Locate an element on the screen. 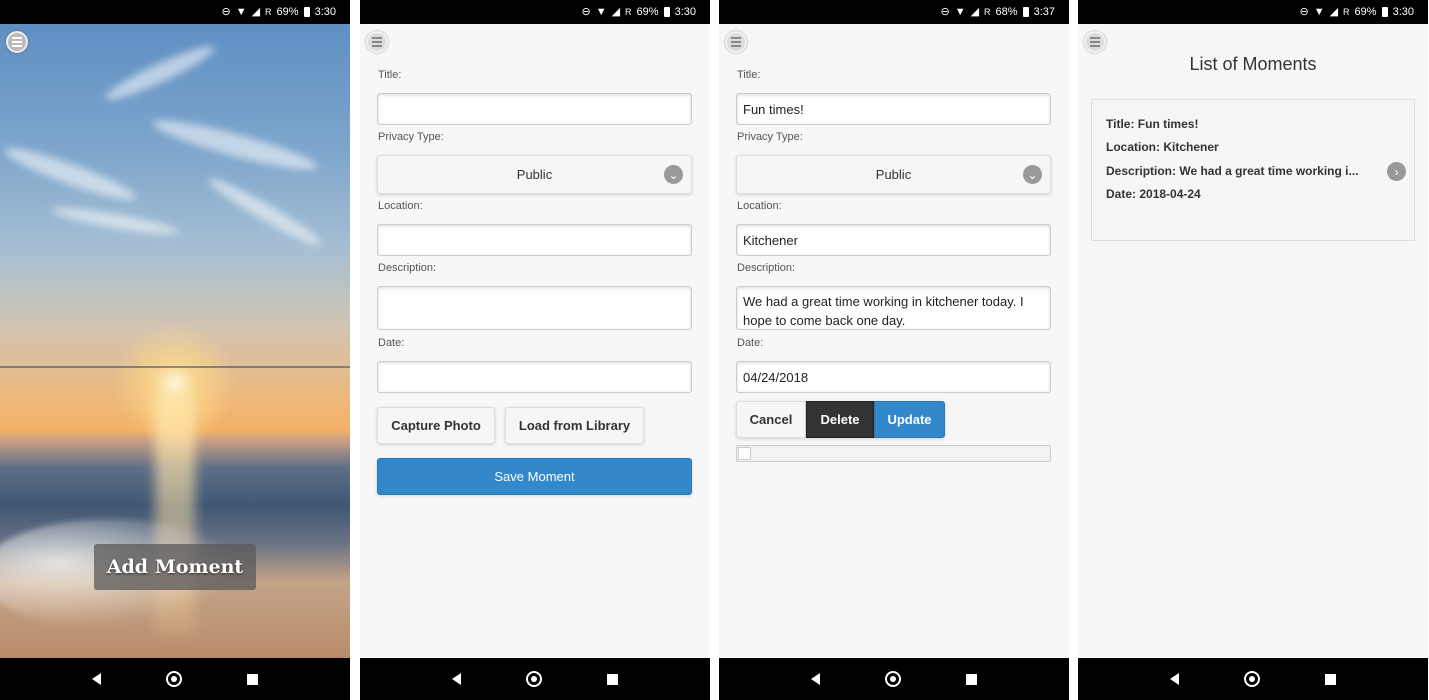 Image resolution: width=1429 pixels, height=700 pixels. title-input: Fun times! is located at coordinates (893, 109).